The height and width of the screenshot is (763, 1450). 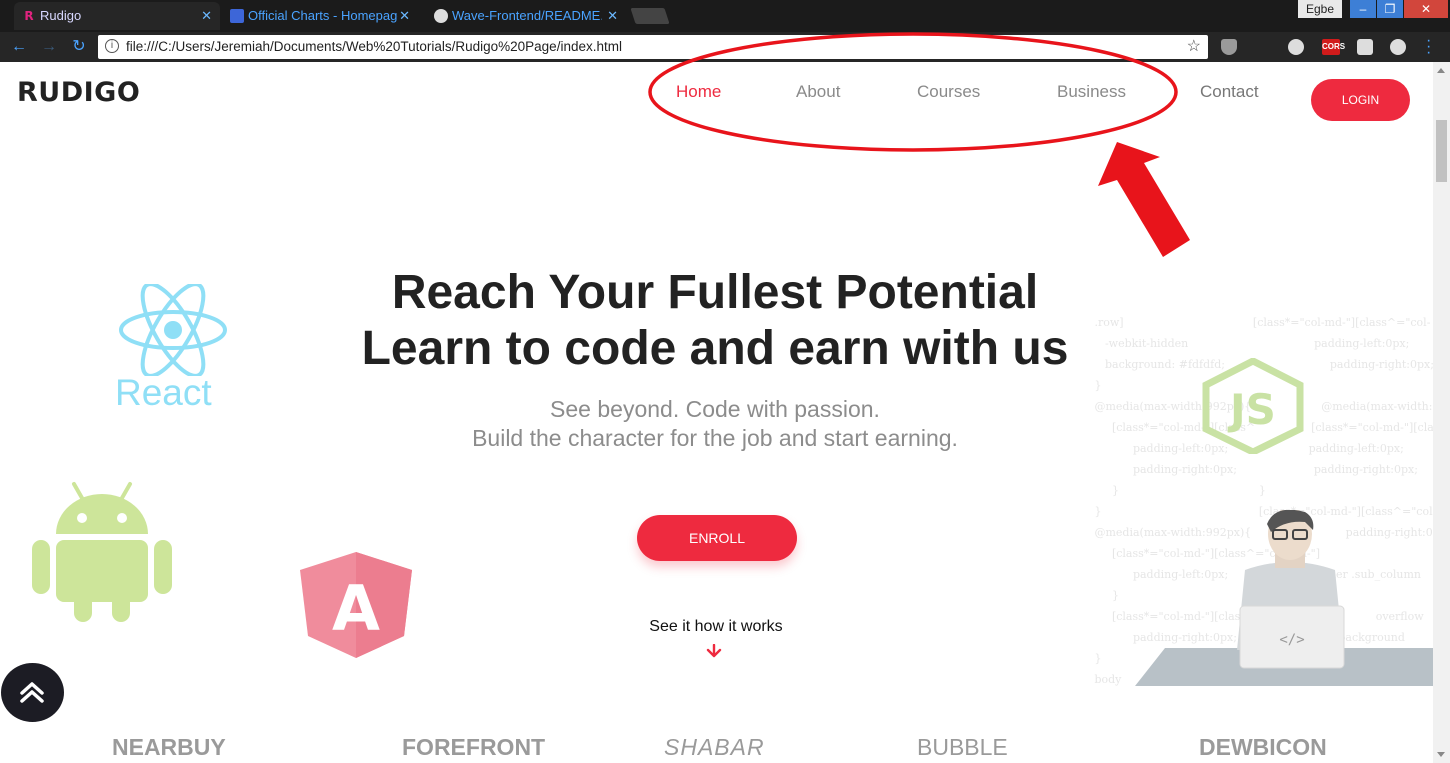 What do you see at coordinates (19, 47) in the screenshot?
I see `back-arrow-icon: ←` at bounding box center [19, 47].